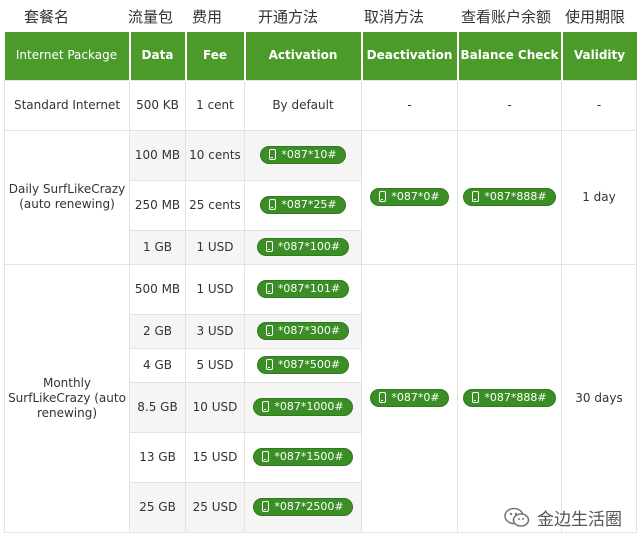  What do you see at coordinates (303, 56) in the screenshot?
I see `col-header-activation: Activation` at bounding box center [303, 56].